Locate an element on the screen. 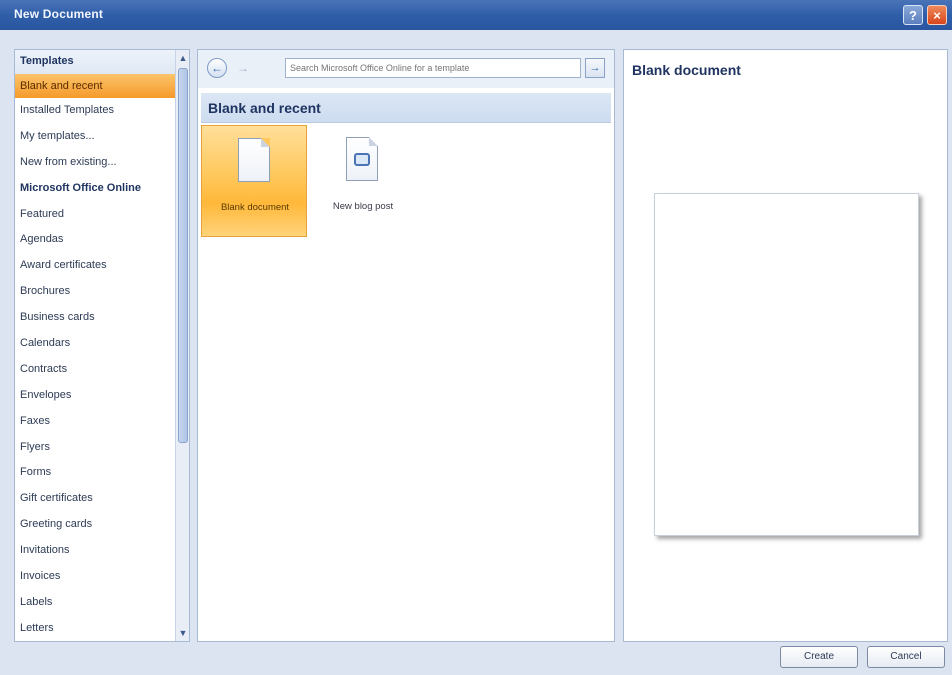  window-title: New Document is located at coordinates (59, 14).